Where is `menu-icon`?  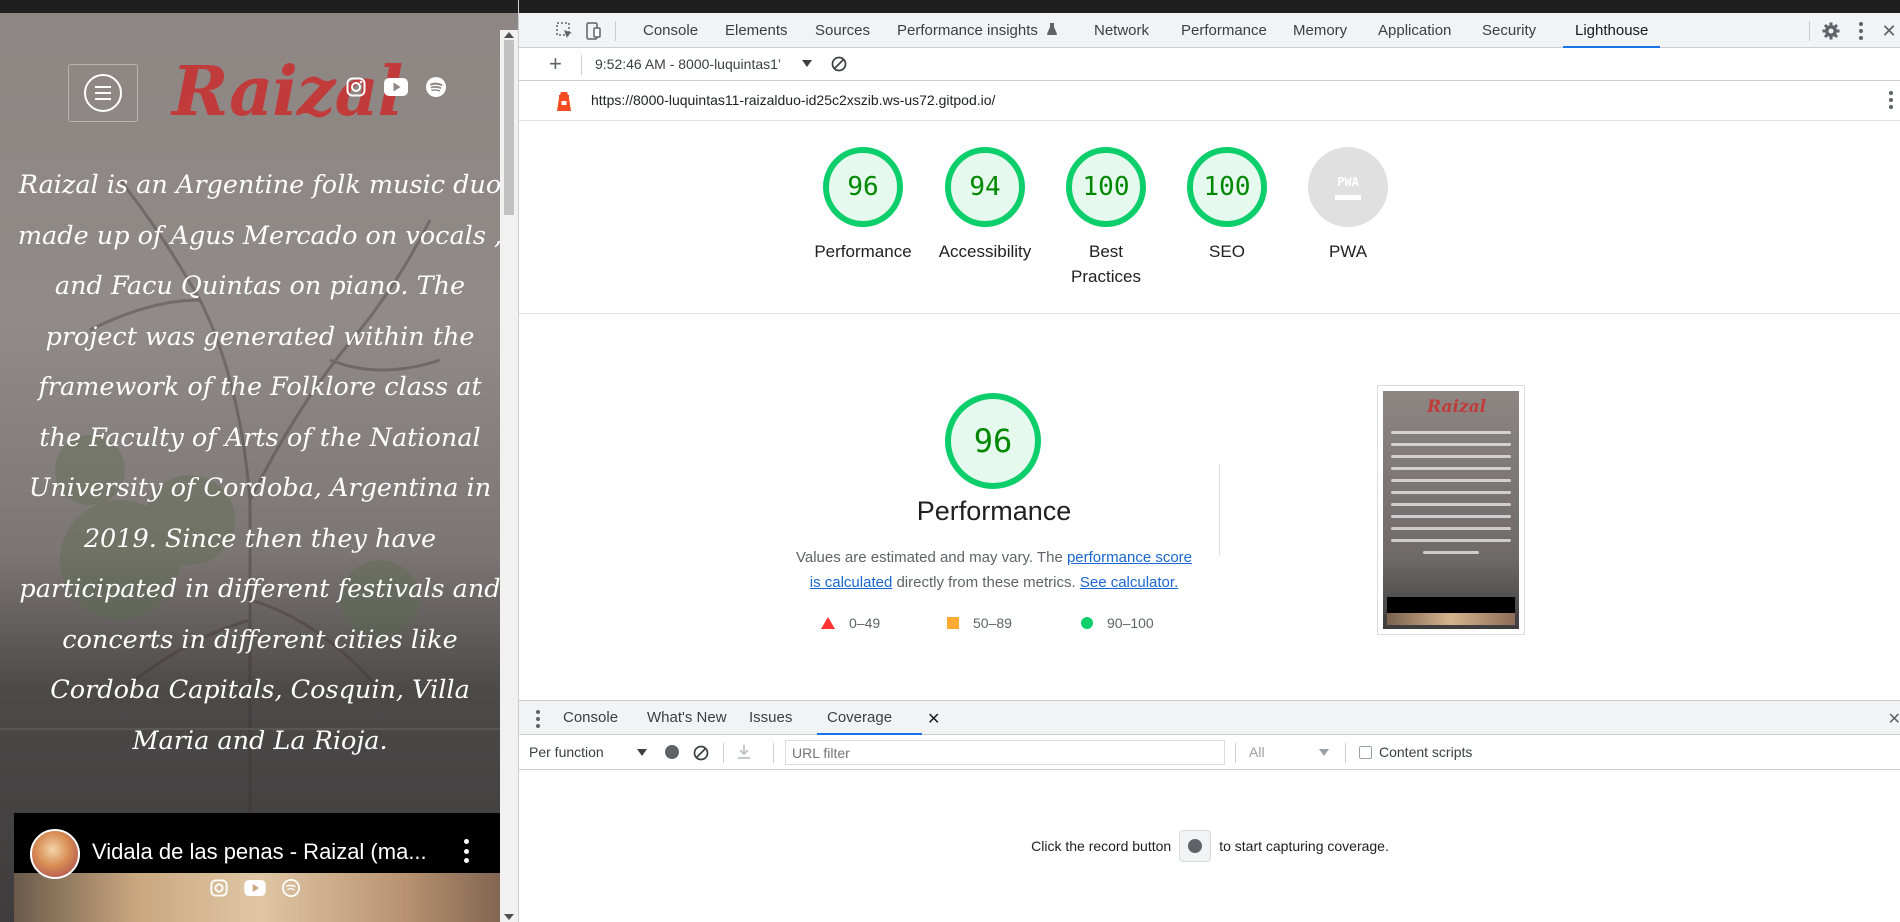 menu-icon is located at coordinates (103, 93).